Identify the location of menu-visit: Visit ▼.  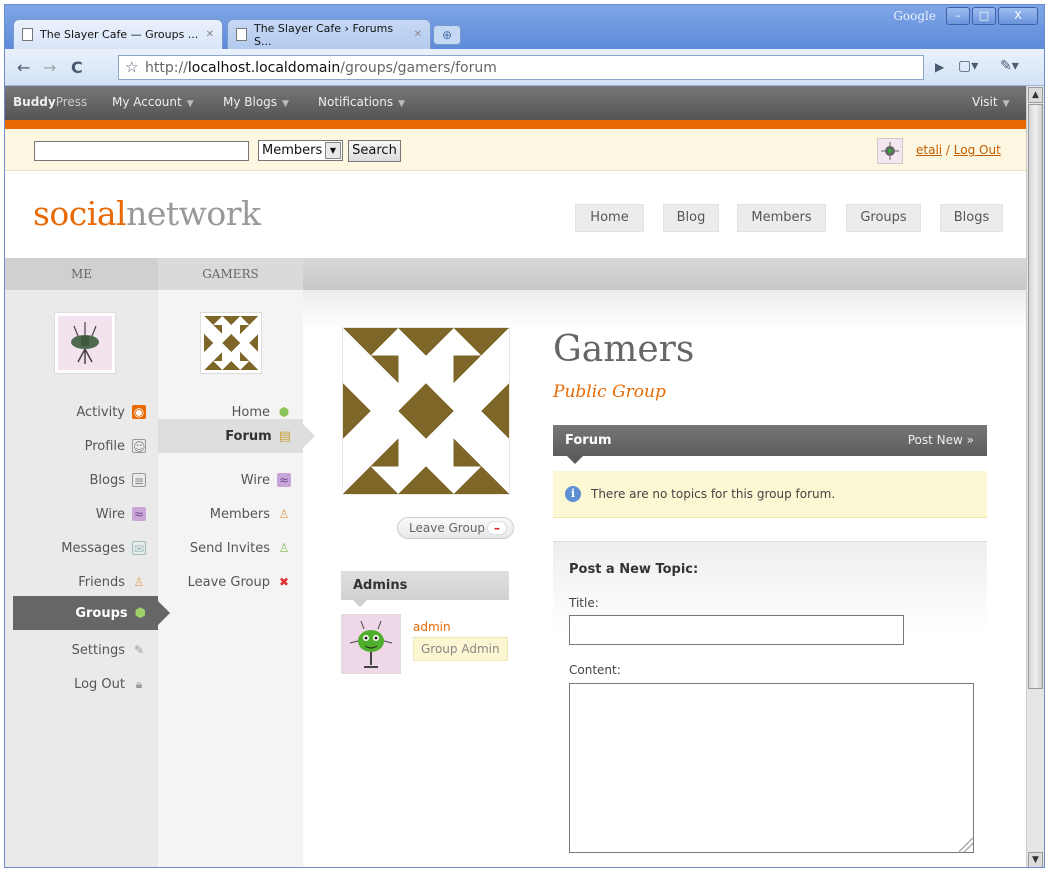
(991, 102).